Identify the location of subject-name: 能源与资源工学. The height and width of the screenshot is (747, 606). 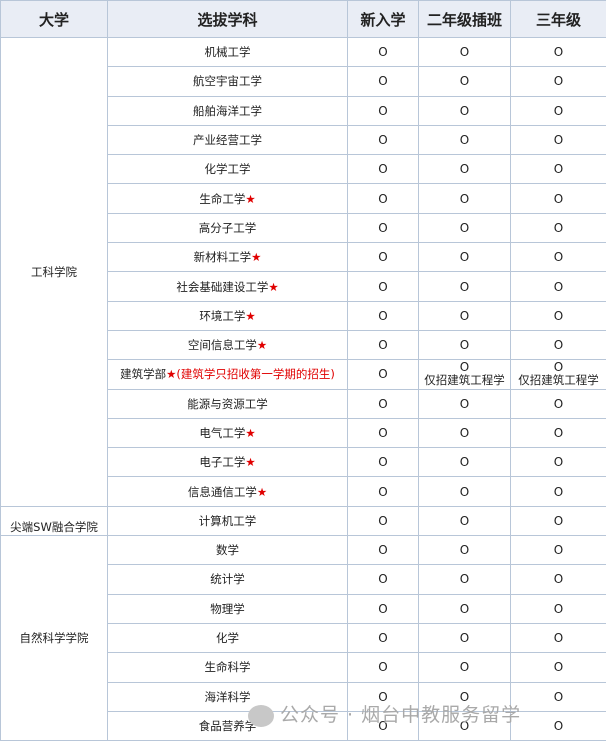
(227, 403).